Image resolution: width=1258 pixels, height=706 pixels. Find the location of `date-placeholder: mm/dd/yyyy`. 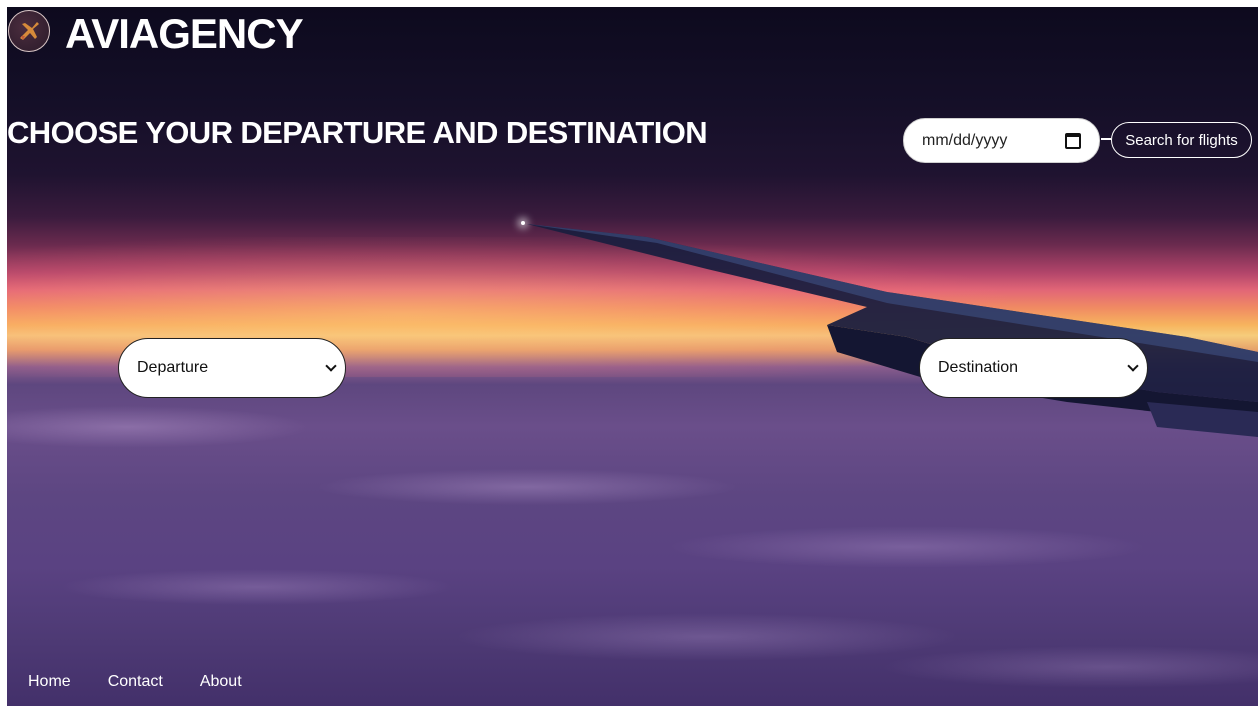

date-placeholder: mm/dd/yyyy is located at coordinates (965, 140).